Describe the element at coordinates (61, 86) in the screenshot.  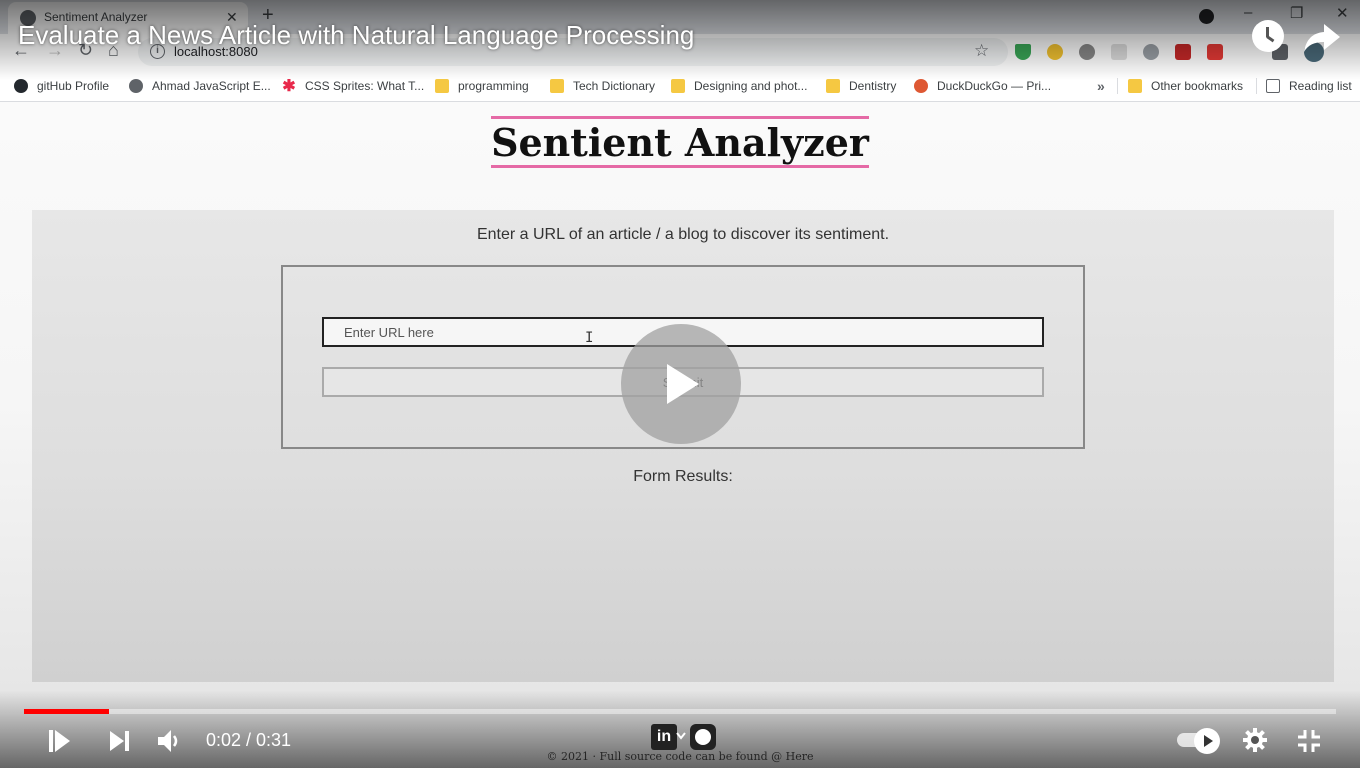
I see `bookmark-item: gitHub Profile` at that location.